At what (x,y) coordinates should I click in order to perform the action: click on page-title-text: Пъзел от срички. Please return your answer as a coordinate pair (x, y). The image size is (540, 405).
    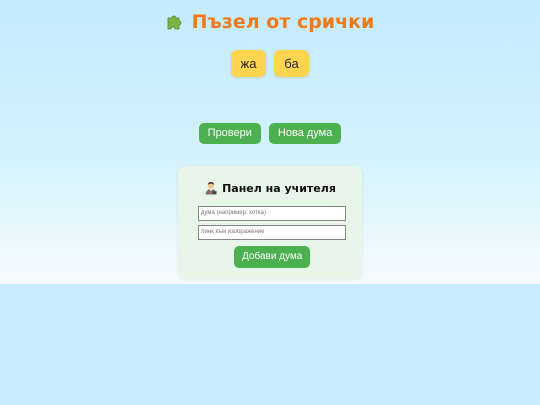
    Looking at the image, I should click on (283, 22).